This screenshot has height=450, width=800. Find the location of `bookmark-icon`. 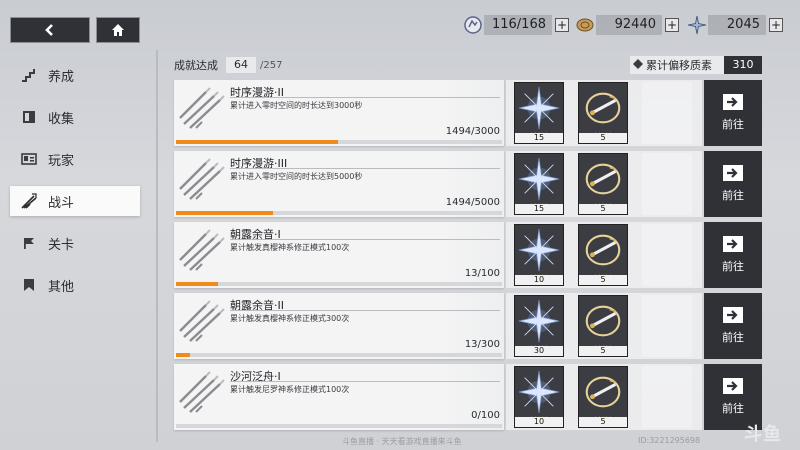

bookmark-icon is located at coordinates (29, 285).